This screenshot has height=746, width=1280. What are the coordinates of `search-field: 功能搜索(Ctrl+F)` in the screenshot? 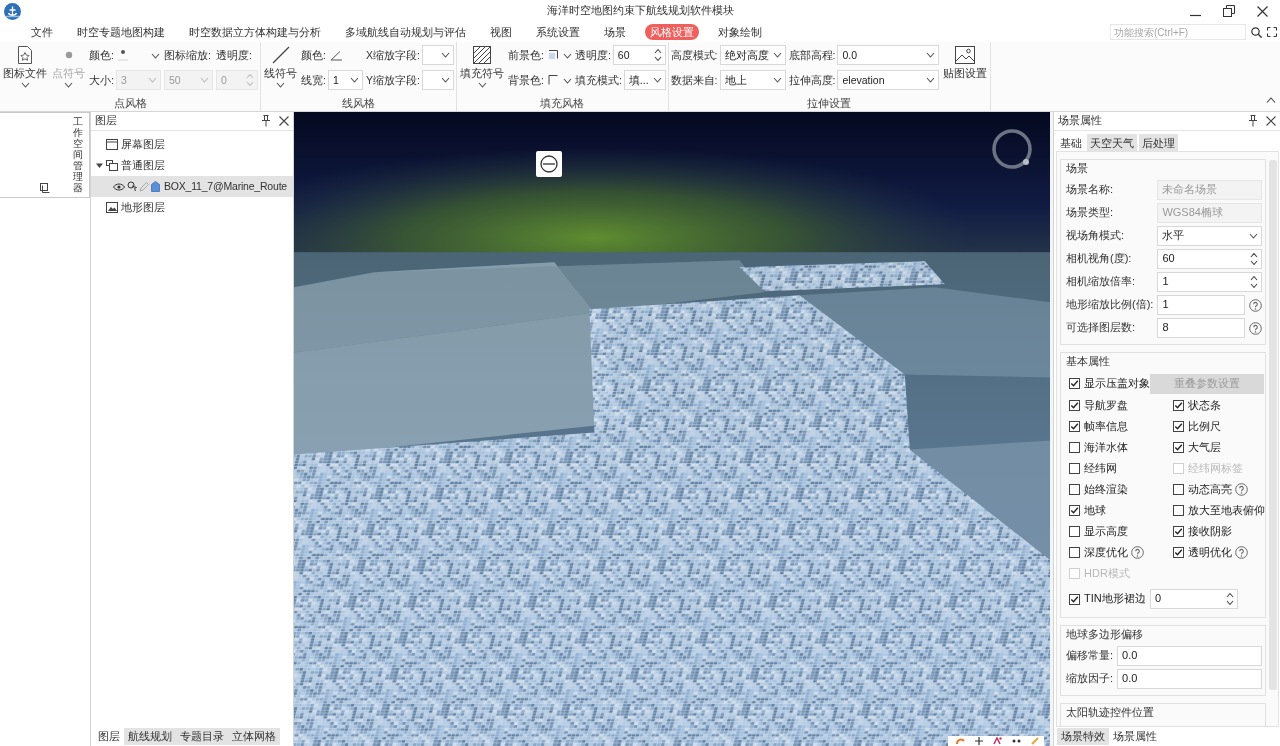 It's located at (1178, 32).